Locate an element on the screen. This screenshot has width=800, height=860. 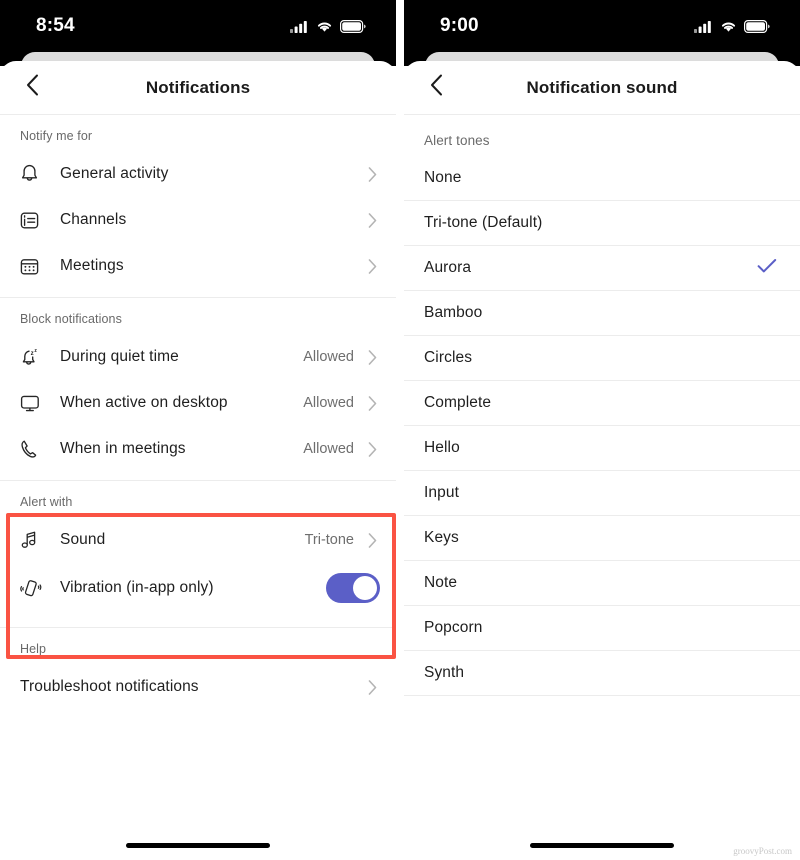
section-header-alert-tones: Alert tones is located at coordinates (457, 140).